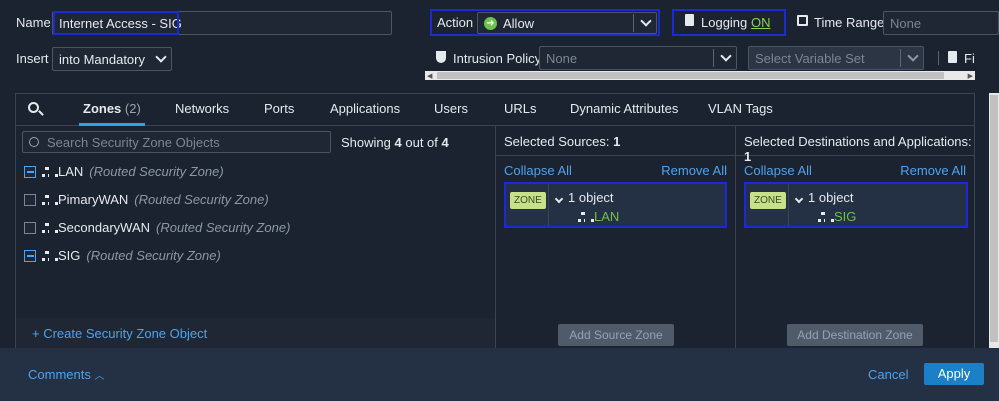 This screenshot has height=401, width=999. Describe the element at coordinates (849, 22) in the screenshot. I see `time-range-label: Time Range` at that location.